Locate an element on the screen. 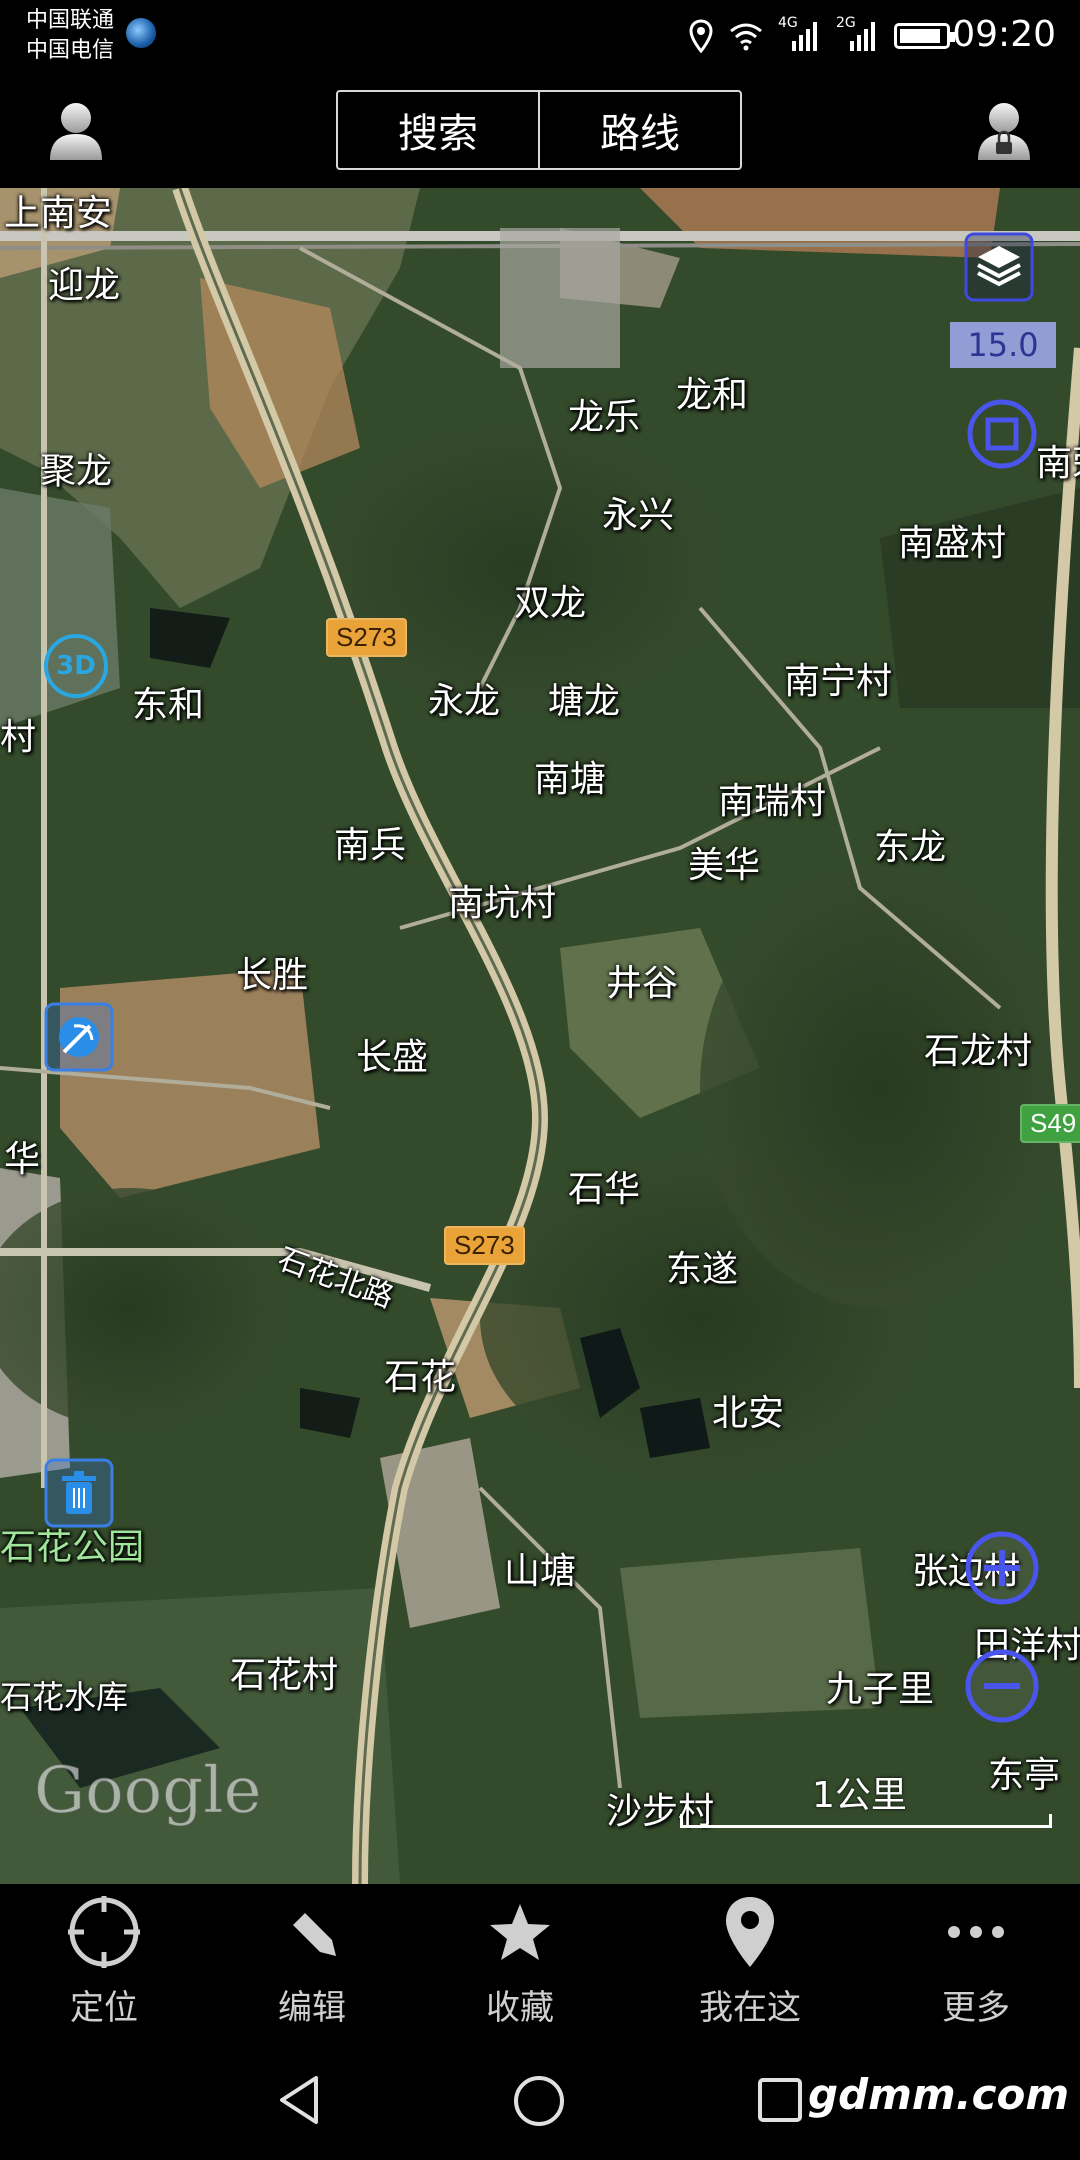 The width and height of the screenshot is (1080, 2160). place-label: 南坑村 is located at coordinates (502, 903).